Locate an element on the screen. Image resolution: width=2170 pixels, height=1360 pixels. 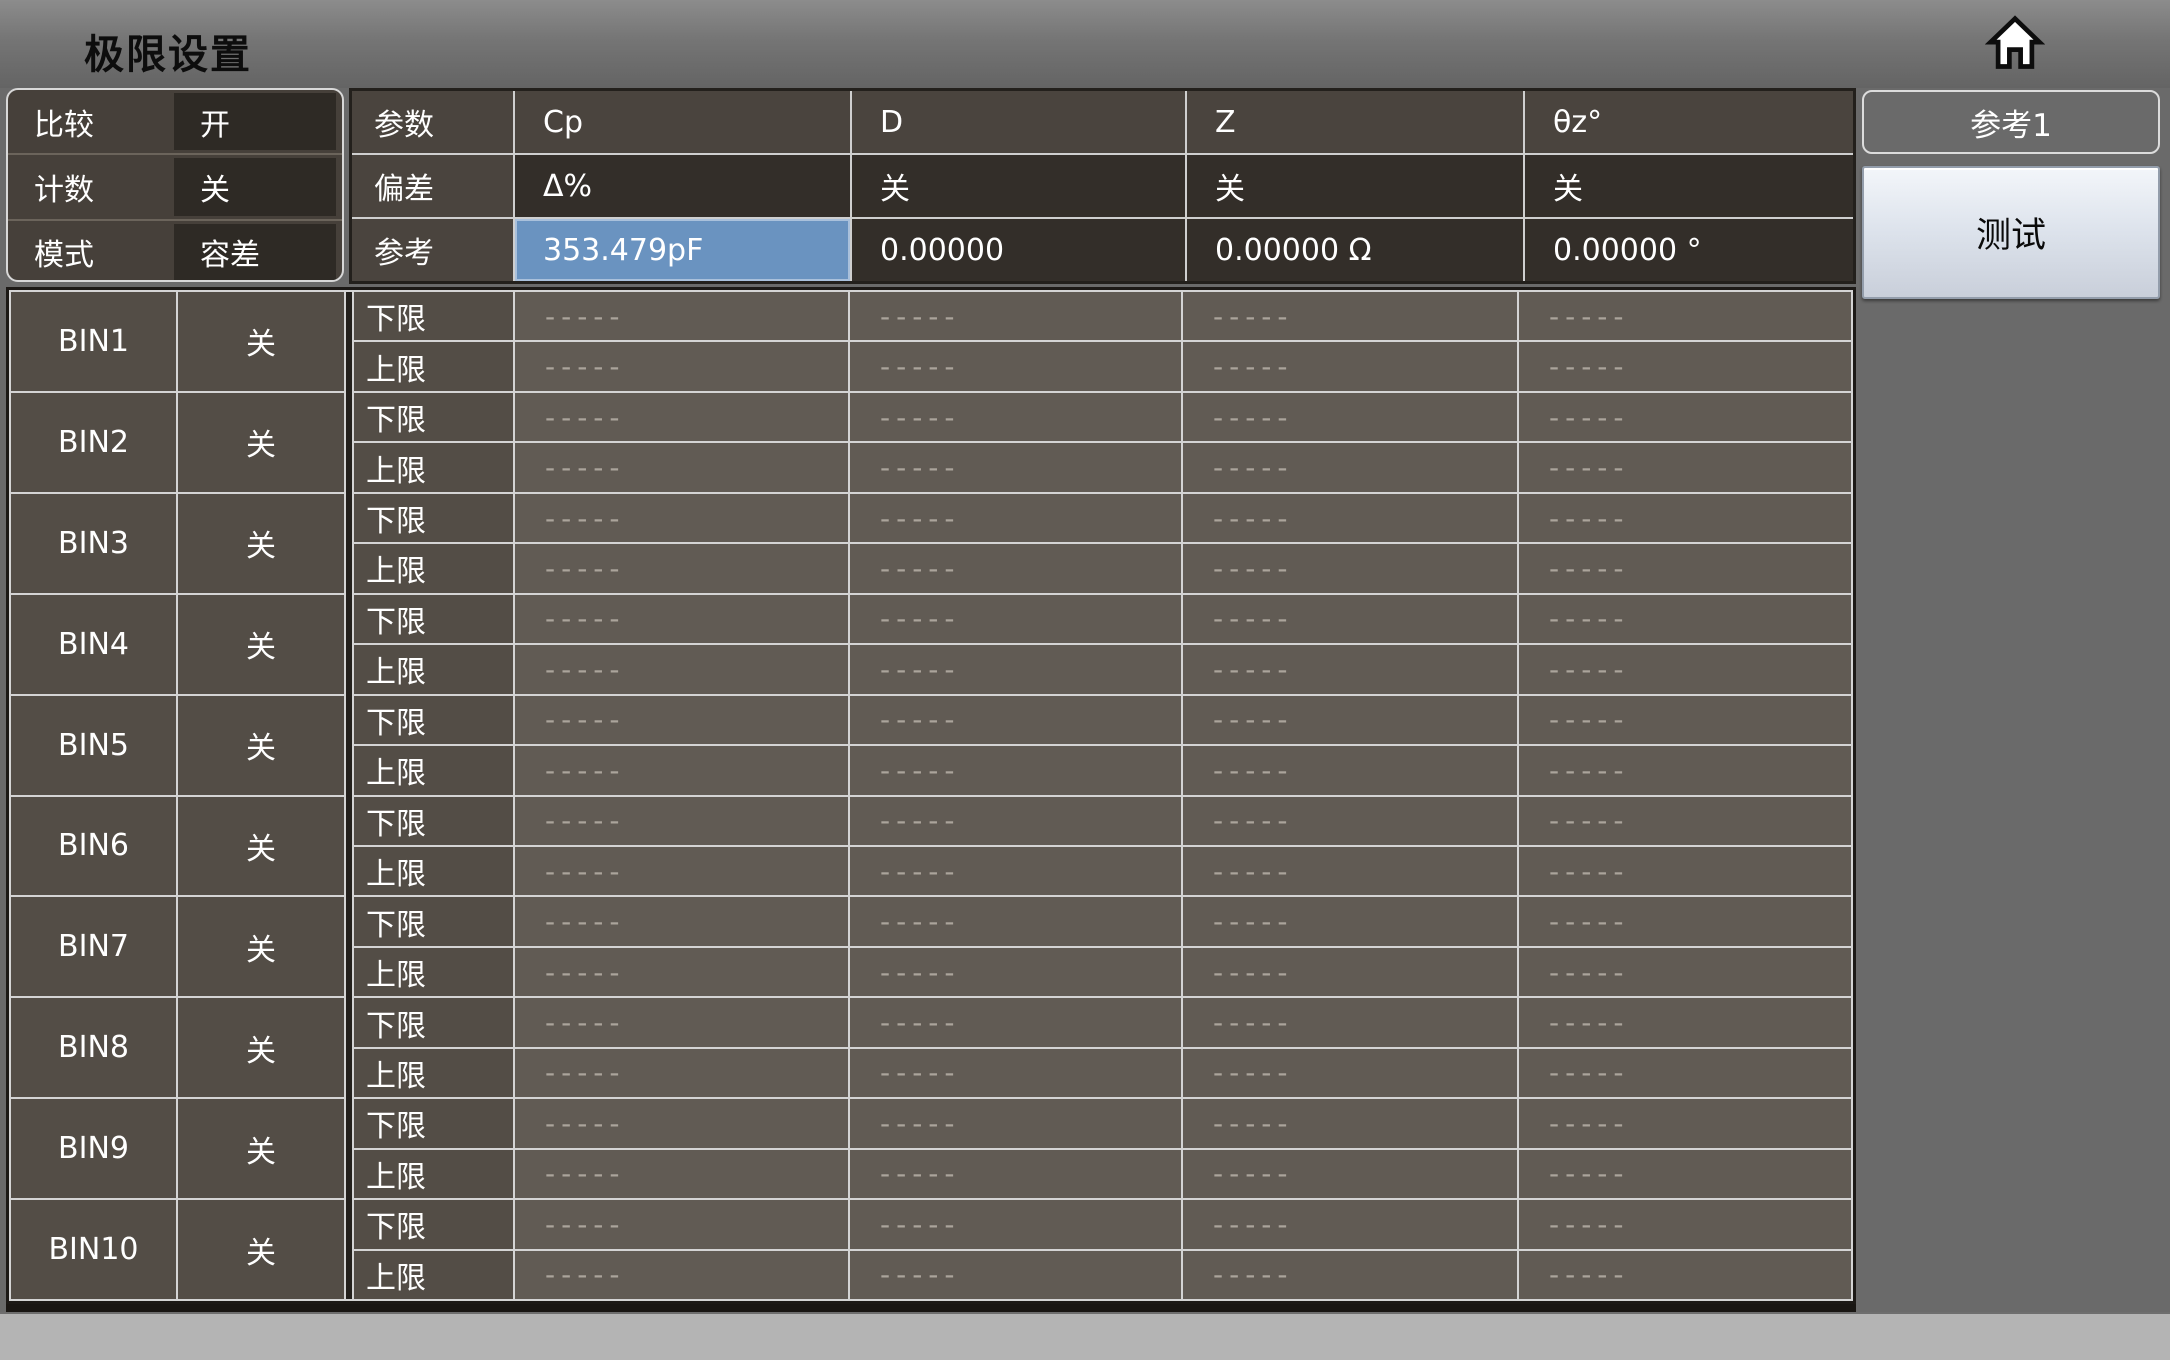
deviation-cell-theta: 关 is located at coordinates (1689, 186).